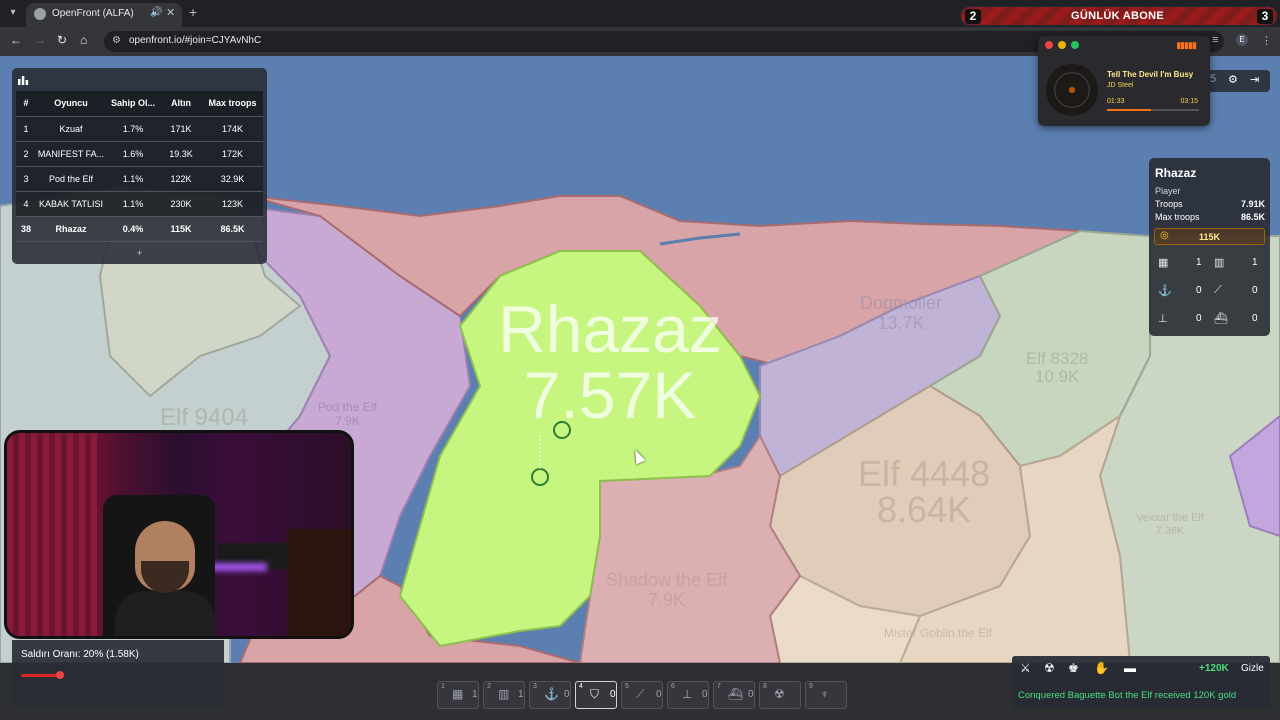 This screenshot has width=1280, height=720. I want to click on city-icon: ▦, so click(1163, 263).